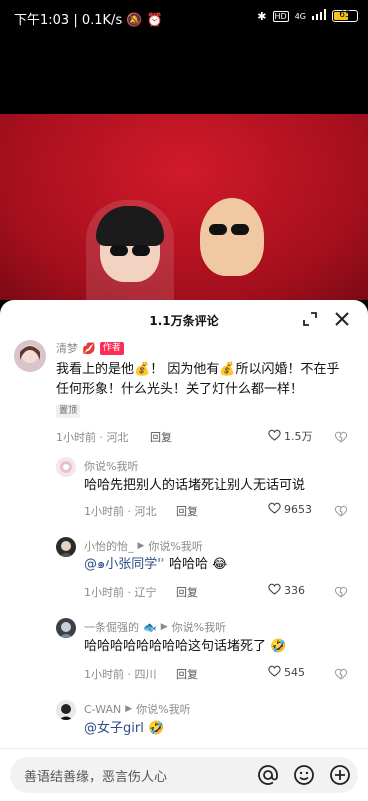  I want to click on bluetooth-icon: ✱, so click(261, 16).